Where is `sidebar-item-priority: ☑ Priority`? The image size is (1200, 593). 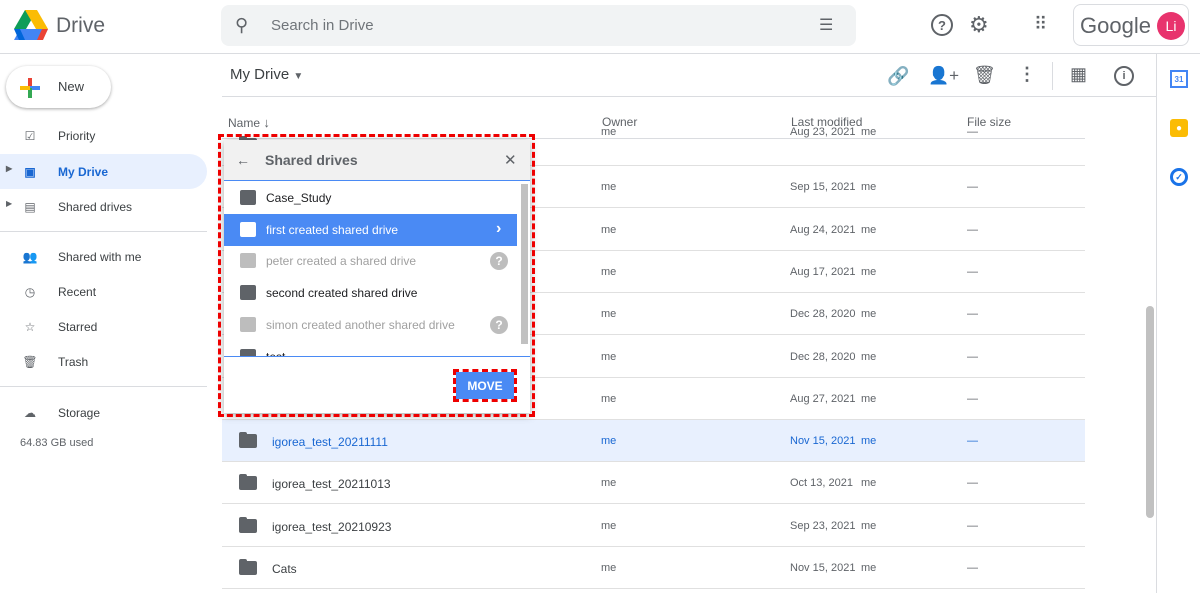
sidebar-item-priority: ☑ Priority is located at coordinates (103, 135).